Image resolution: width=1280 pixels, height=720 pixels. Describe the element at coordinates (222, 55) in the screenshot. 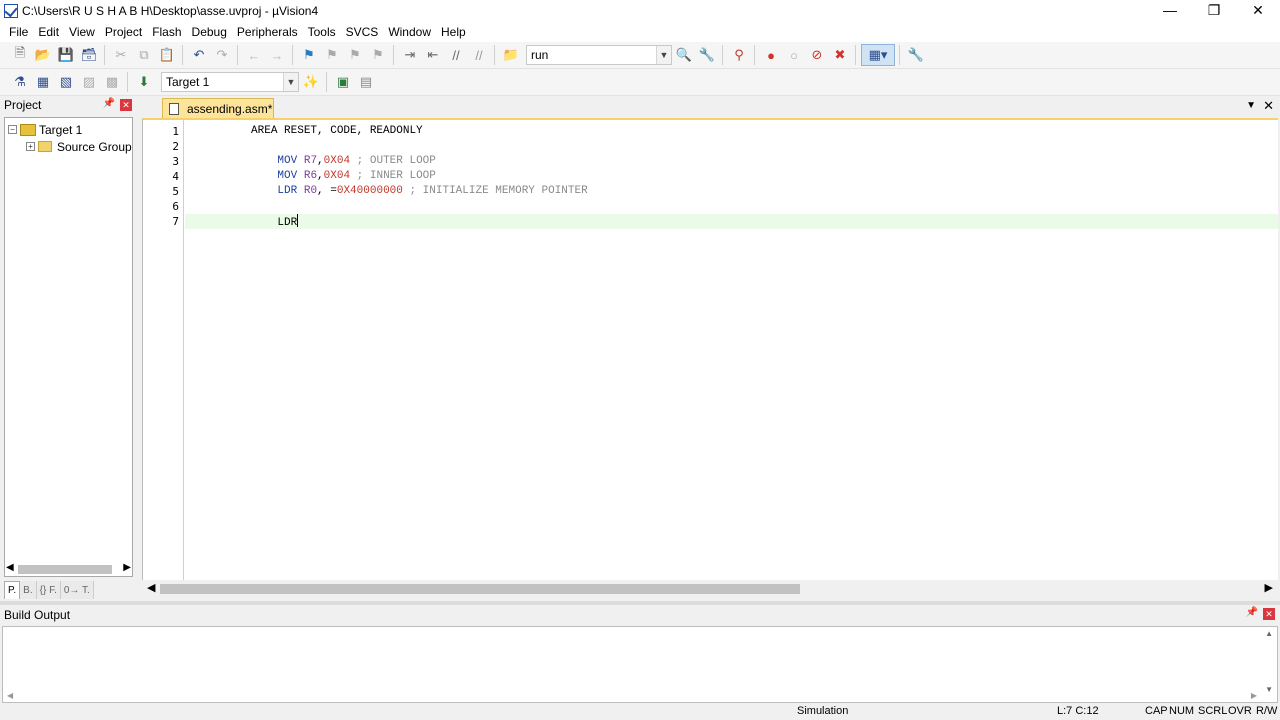

I see `redo-icon: ↷` at that location.